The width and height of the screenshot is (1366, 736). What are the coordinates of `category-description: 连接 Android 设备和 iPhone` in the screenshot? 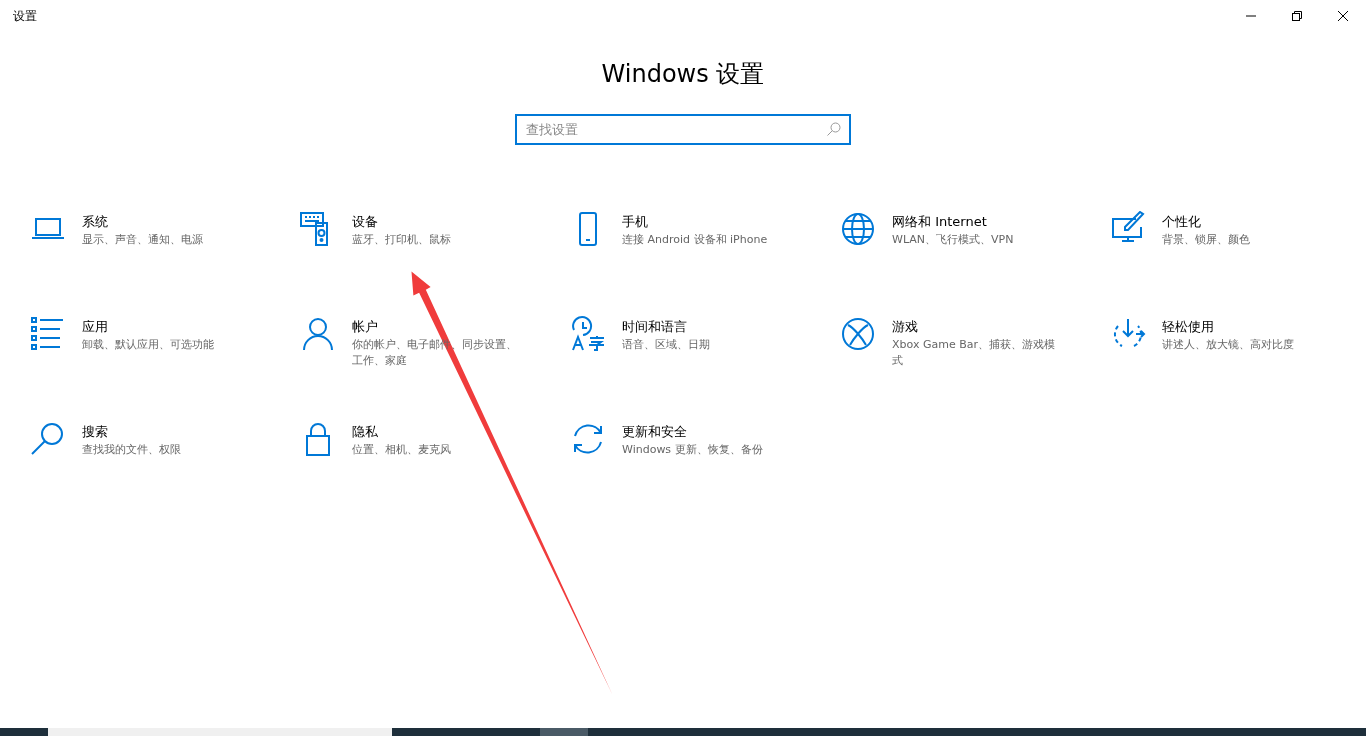 It's located at (695, 240).